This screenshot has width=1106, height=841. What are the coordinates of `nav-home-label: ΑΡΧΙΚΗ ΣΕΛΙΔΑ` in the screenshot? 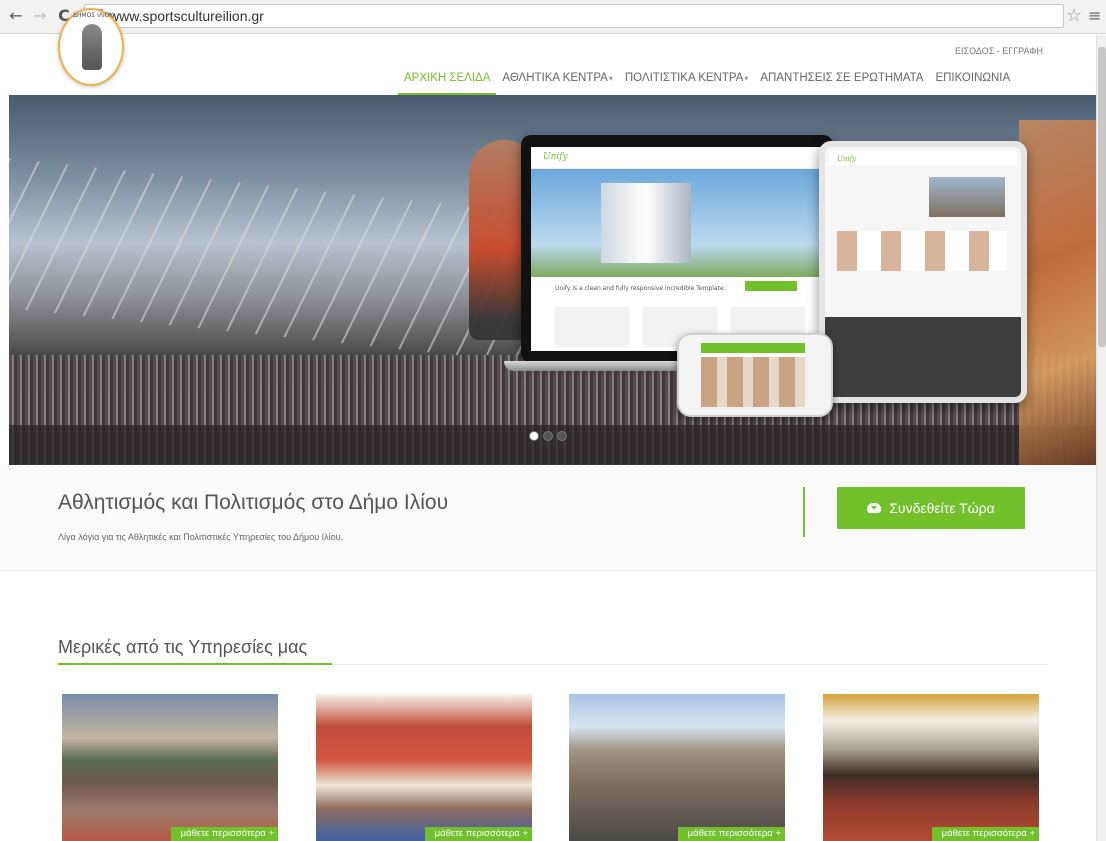 It's located at (447, 78).